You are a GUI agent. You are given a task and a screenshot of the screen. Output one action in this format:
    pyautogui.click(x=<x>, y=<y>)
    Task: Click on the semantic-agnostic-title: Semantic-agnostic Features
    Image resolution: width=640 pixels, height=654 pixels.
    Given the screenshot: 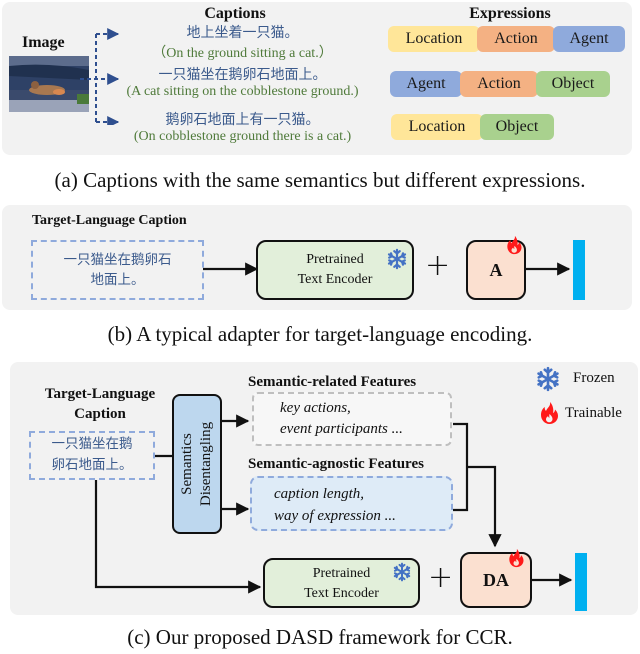 What is the action you would take?
    pyautogui.click(x=336, y=464)
    